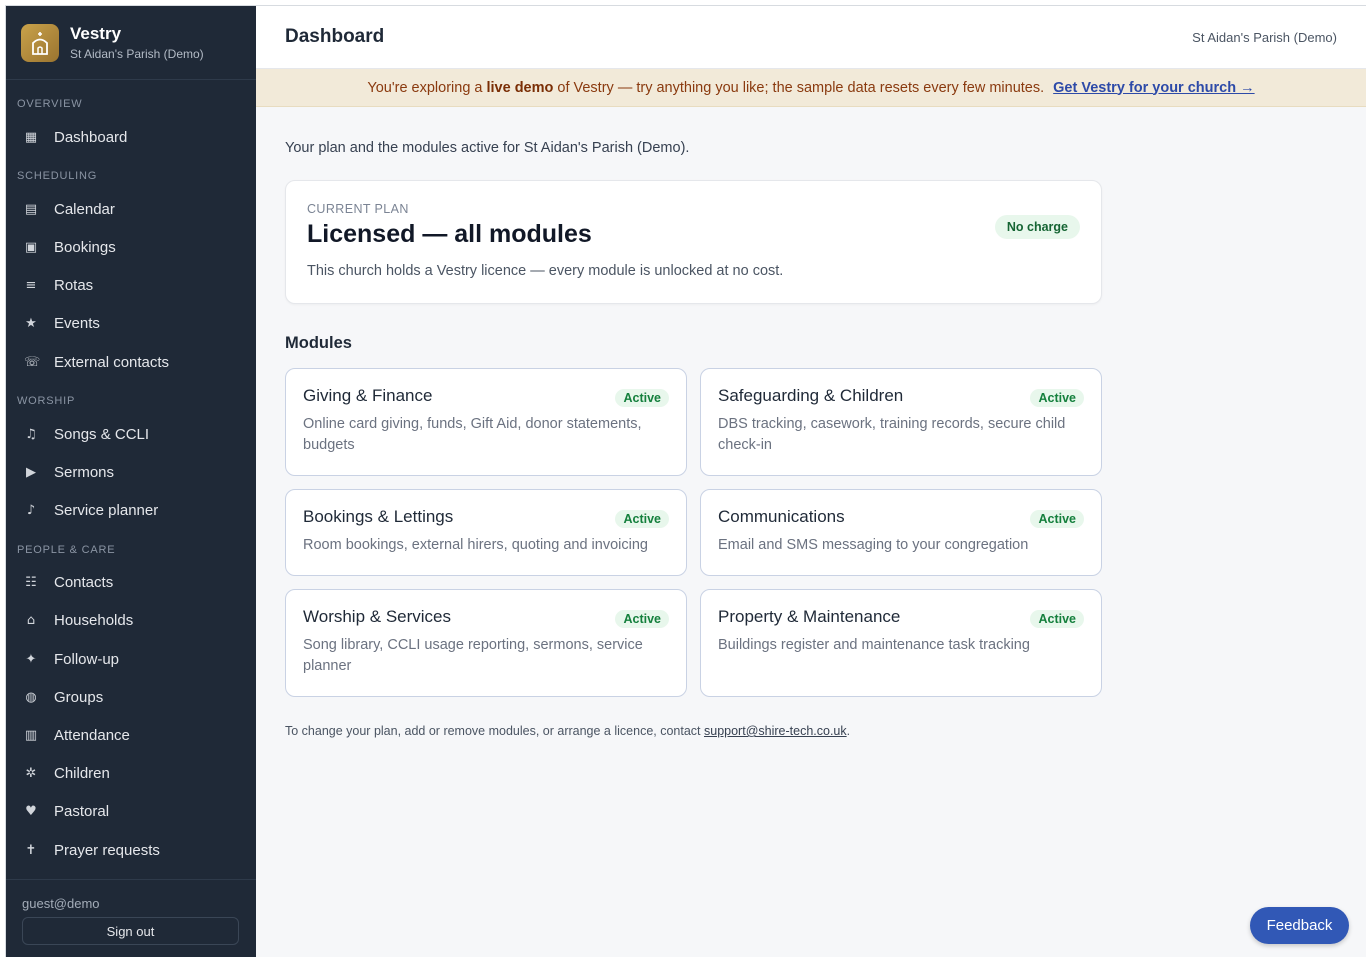 The image size is (1371, 957). What do you see at coordinates (107, 850) in the screenshot?
I see `sidebar-item-label: Prayer requests` at bounding box center [107, 850].